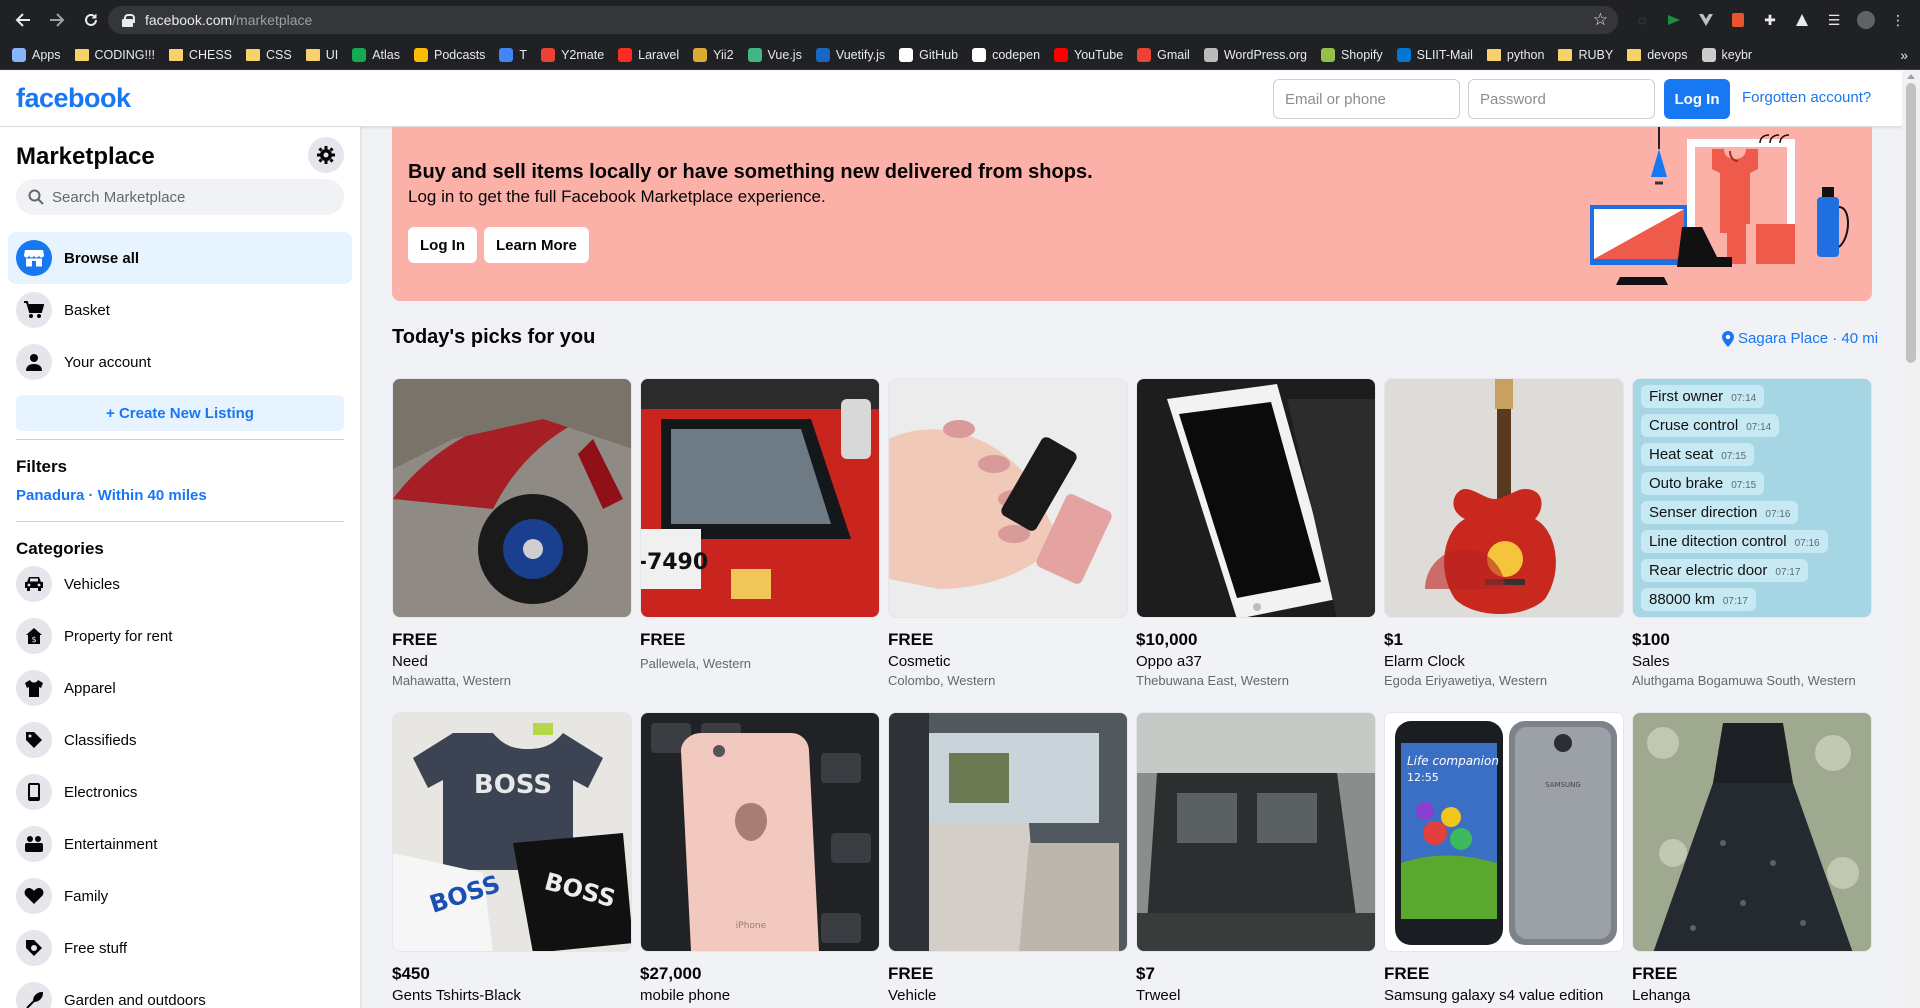  I want to click on reload-icon, so click(91, 20).